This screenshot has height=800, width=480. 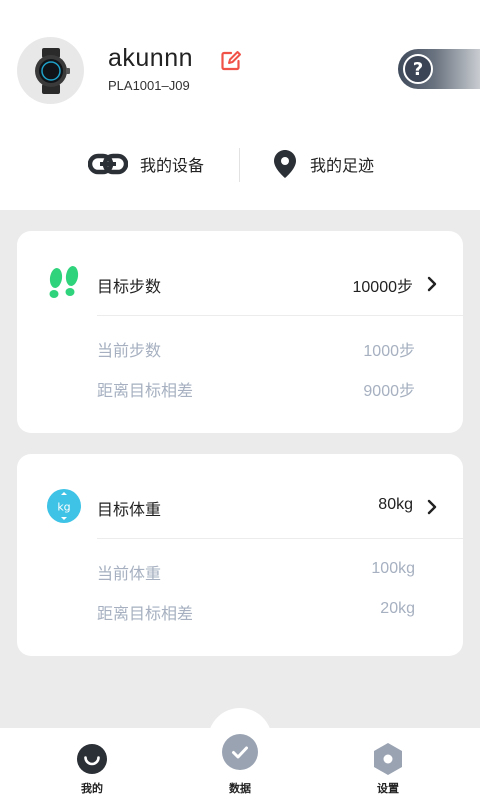 I want to click on my-tracks-link: 我的足迹, so click(x=323, y=164).